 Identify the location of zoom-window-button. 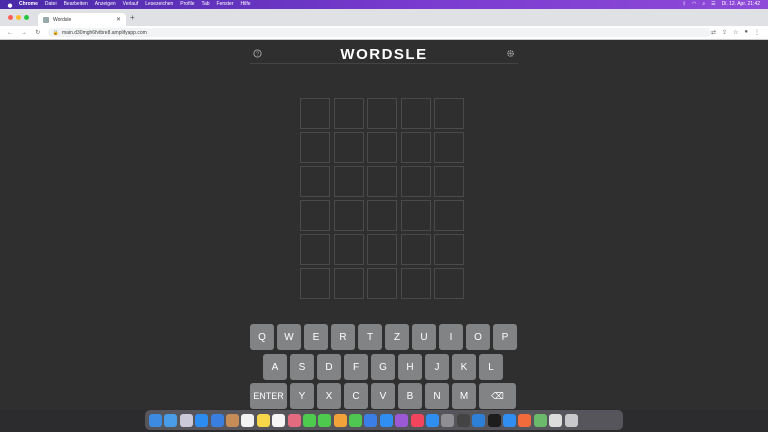
(26, 17).